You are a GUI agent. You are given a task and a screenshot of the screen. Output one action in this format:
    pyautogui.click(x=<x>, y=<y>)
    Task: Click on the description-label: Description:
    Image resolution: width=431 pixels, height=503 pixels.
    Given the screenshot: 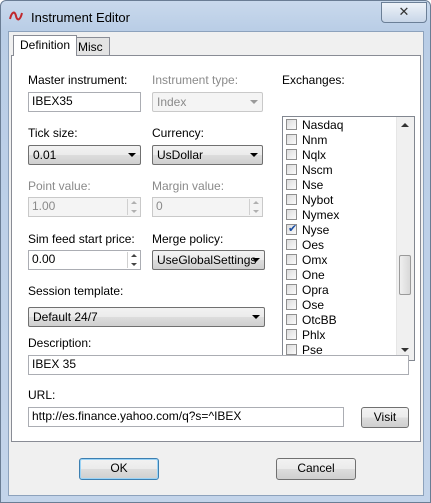 What is the action you would take?
    pyautogui.click(x=60, y=343)
    